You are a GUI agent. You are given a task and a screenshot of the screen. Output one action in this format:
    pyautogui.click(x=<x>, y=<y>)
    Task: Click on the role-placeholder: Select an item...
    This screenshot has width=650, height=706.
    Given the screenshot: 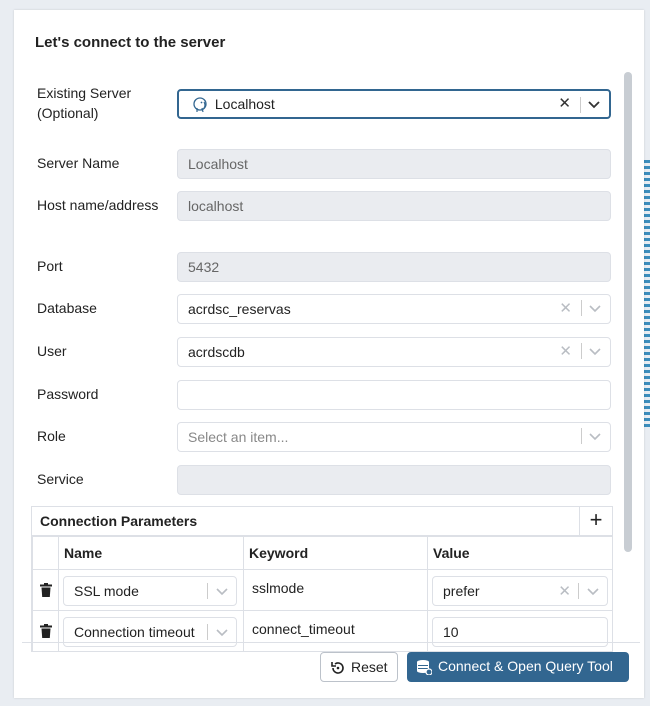 What is the action you would take?
    pyautogui.click(x=238, y=437)
    